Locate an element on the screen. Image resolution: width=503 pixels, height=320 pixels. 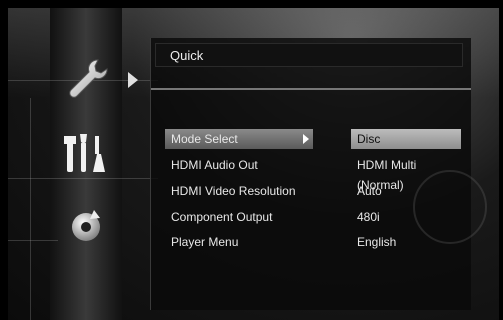
setting-label: HDMI Audio Out is located at coordinates (214, 165).